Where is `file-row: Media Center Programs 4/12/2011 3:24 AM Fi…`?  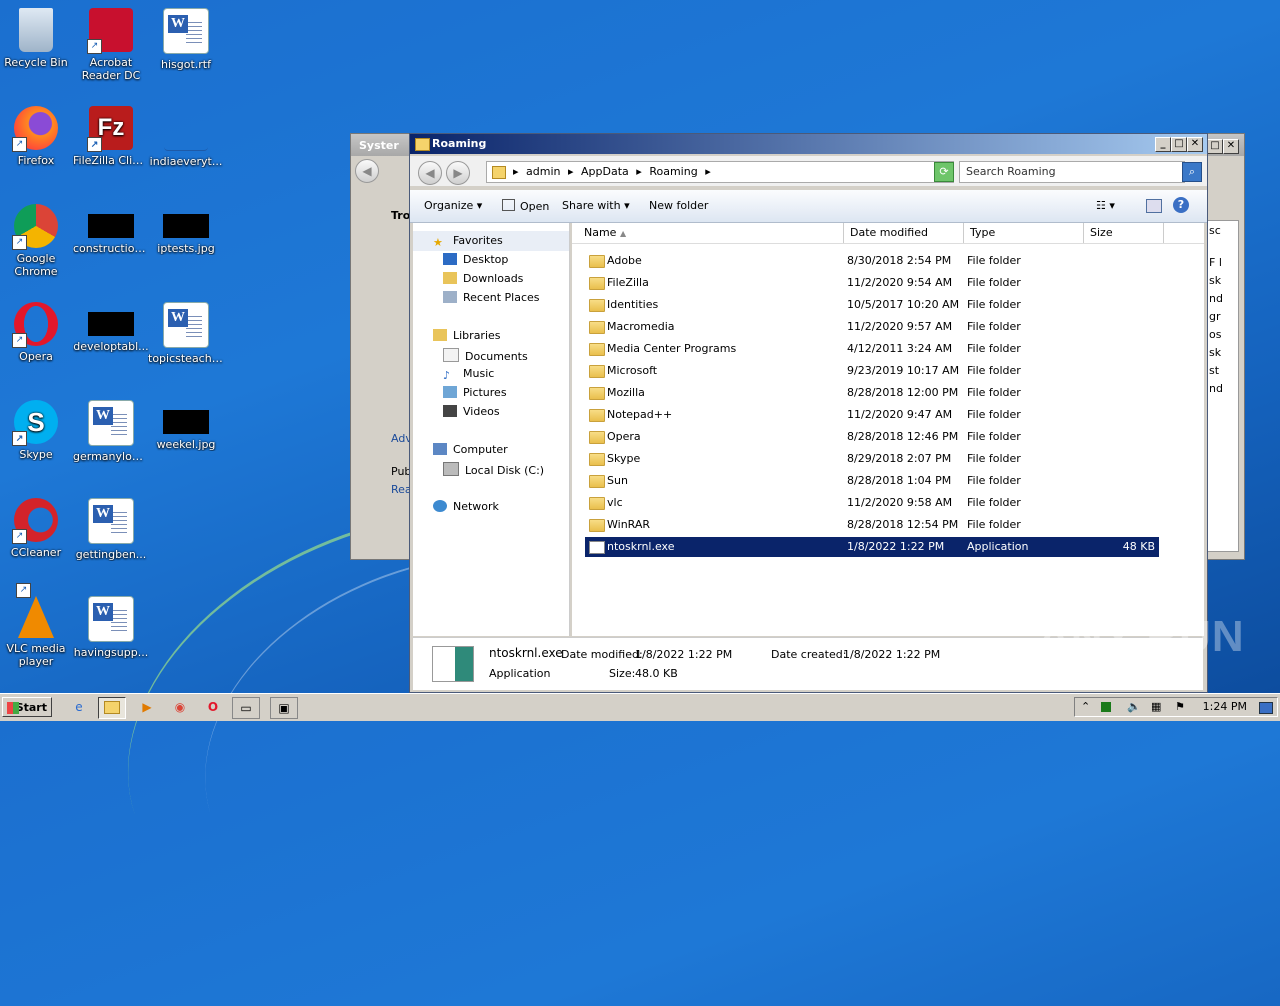 file-row: Media Center Programs 4/12/2011 3:24 AM Fi… is located at coordinates (872, 349).